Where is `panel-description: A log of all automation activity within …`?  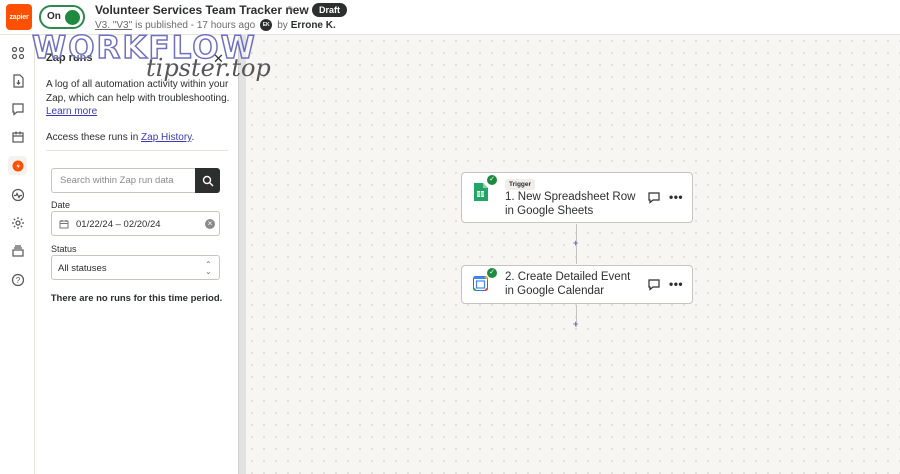
panel-description: A log of all automation activity within … is located at coordinates (138, 98).